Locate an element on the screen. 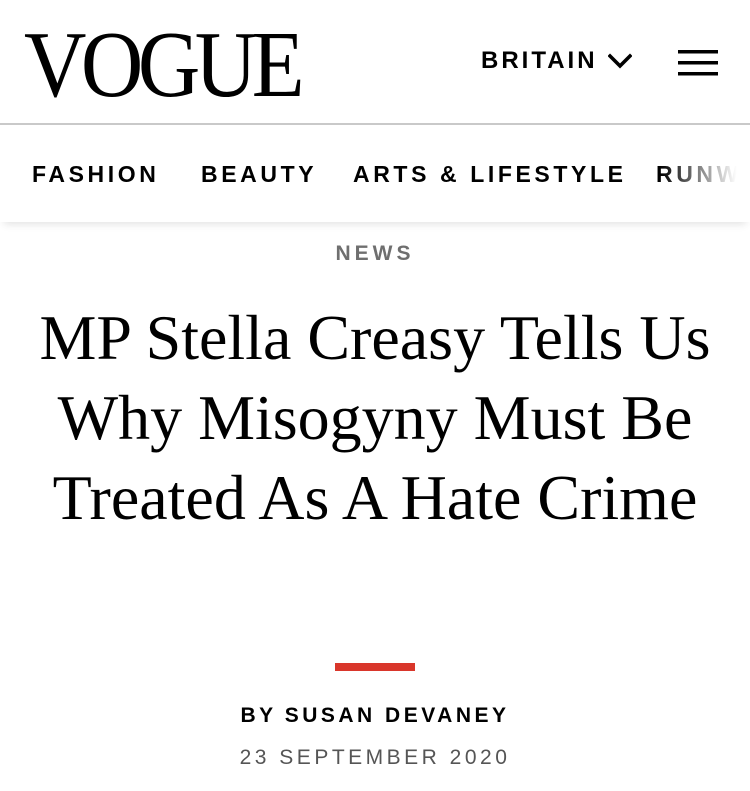  nav-item-fashion: FASHION is located at coordinates (95, 174).